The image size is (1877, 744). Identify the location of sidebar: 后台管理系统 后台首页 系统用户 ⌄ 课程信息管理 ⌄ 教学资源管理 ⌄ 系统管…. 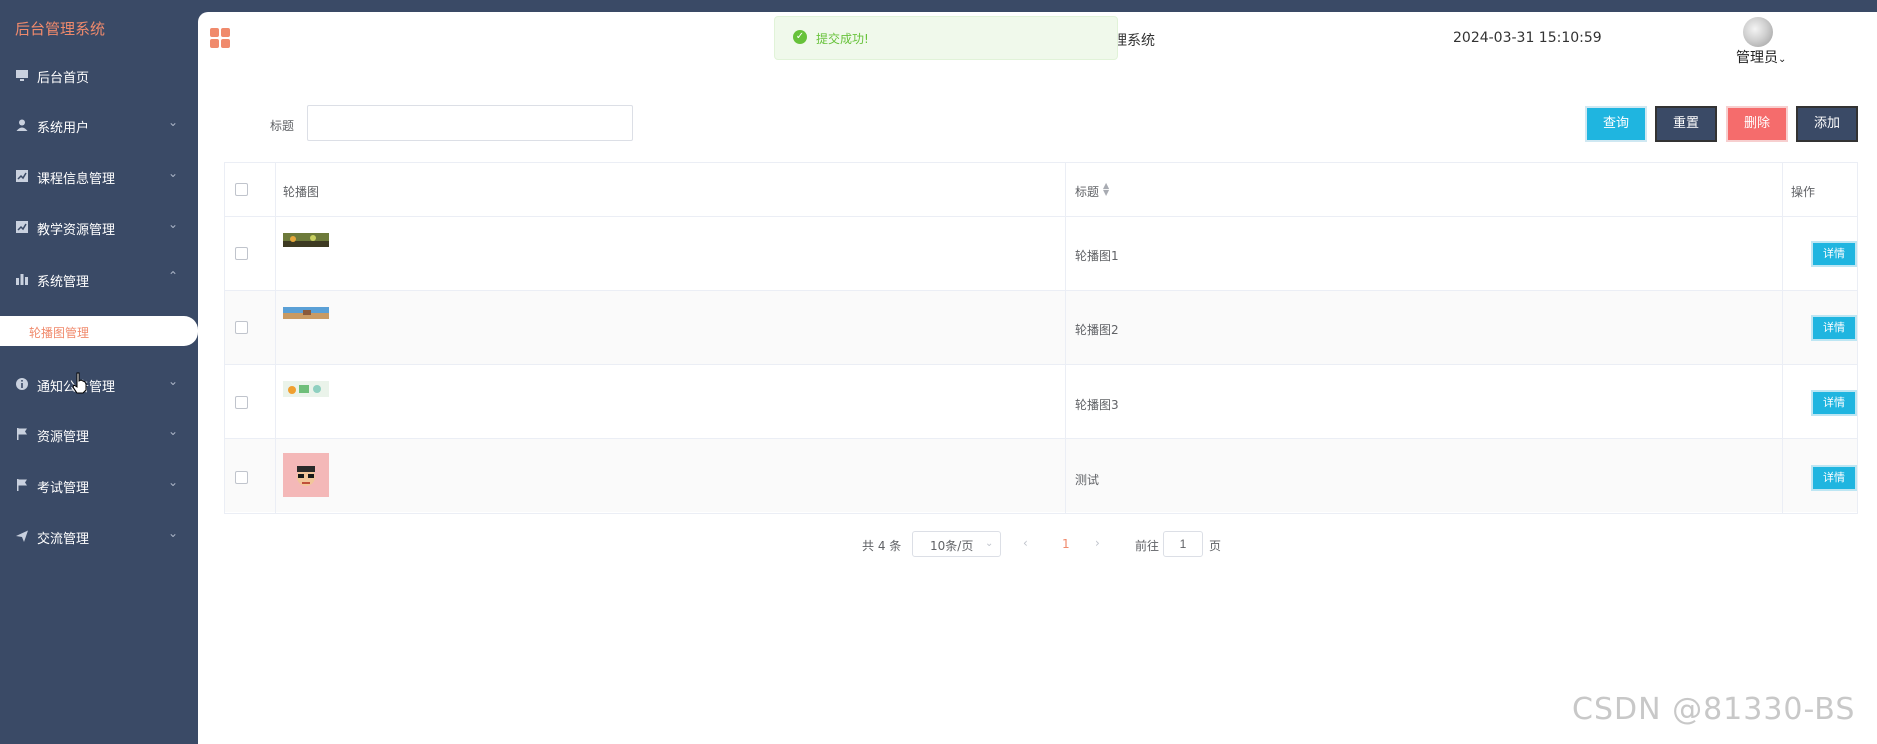
(99, 372).